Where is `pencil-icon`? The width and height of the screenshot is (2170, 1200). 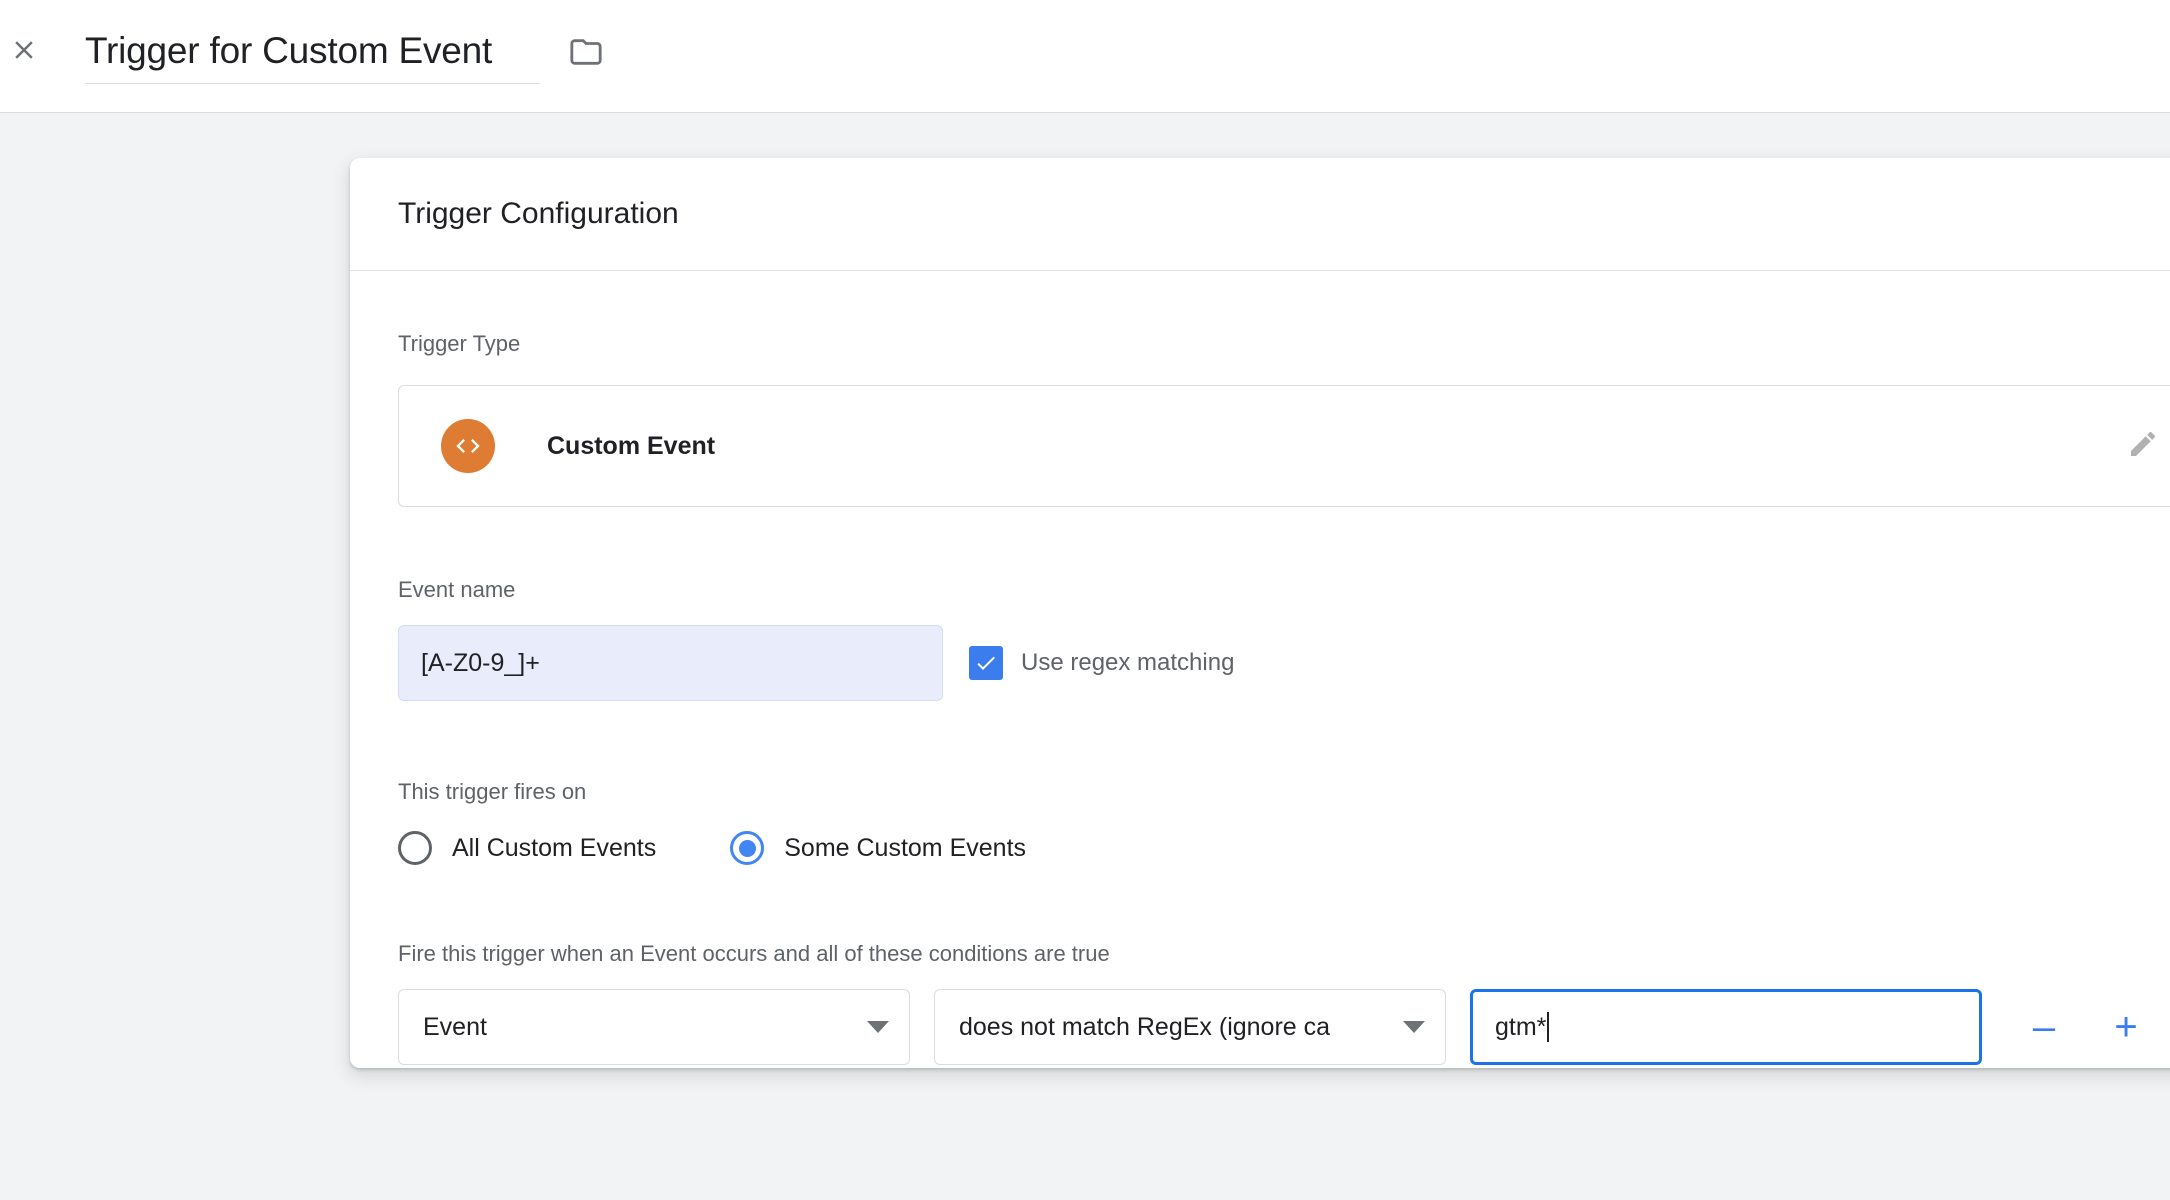
pencil-icon is located at coordinates (2143, 446).